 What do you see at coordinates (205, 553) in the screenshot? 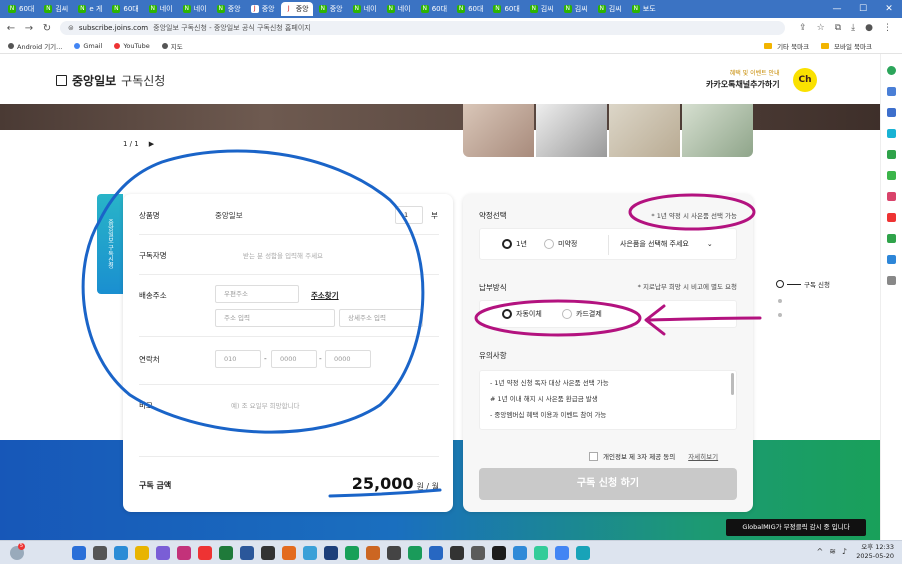
I see `youtube-icon` at bounding box center [205, 553].